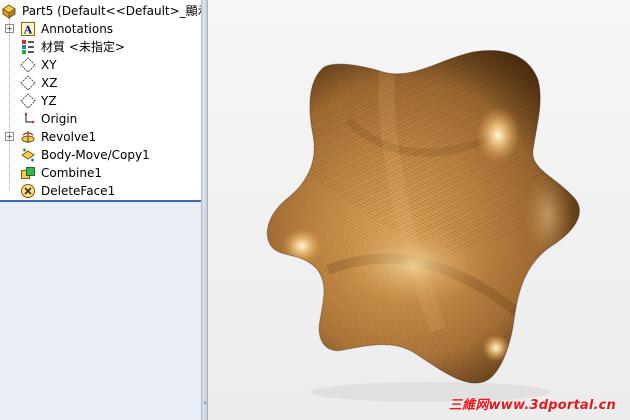  What do you see at coordinates (100, 101) in the screenshot?
I see `tree-item-plane-yz: YZ` at bounding box center [100, 101].